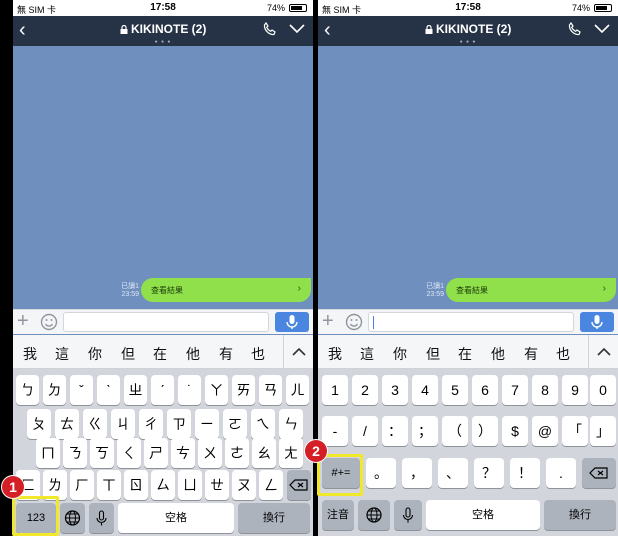 This screenshot has height=536, width=618. Describe the element at coordinates (27, 390) in the screenshot. I see `key: ㄅ` at that location.